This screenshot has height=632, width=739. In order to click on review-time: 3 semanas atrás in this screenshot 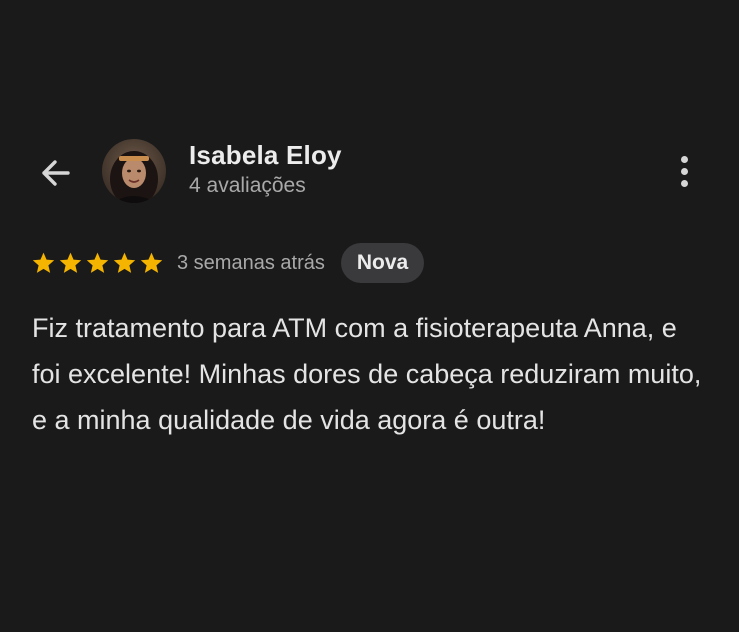, I will do `click(251, 262)`.